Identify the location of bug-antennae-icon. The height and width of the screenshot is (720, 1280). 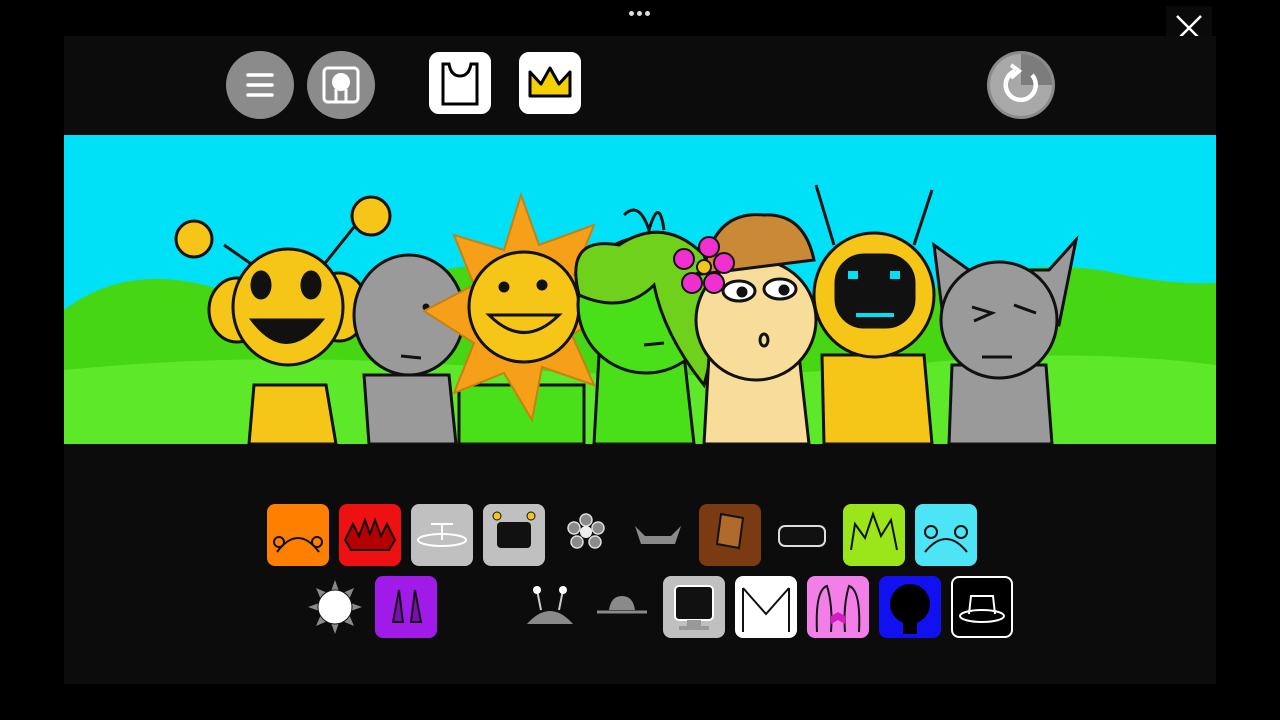
(550, 605).